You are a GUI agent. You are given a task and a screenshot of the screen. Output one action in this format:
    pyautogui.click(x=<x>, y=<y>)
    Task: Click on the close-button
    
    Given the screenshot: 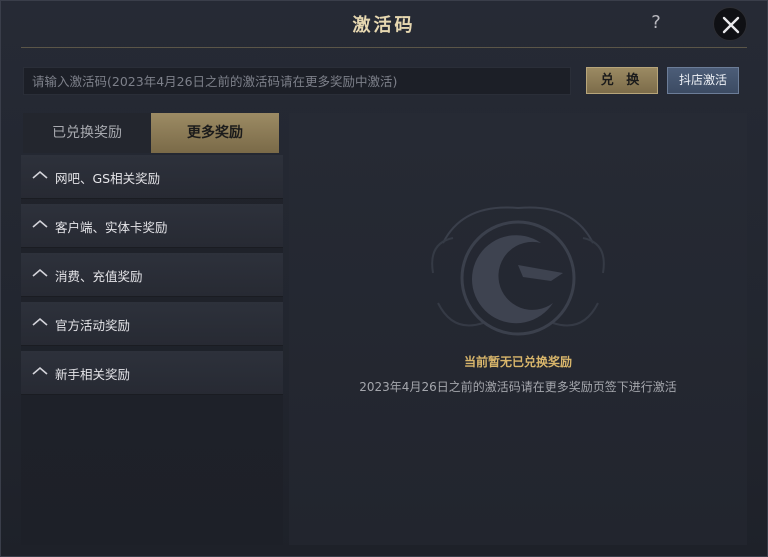 What is the action you would take?
    pyautogui.click(x=730, y=24)
    